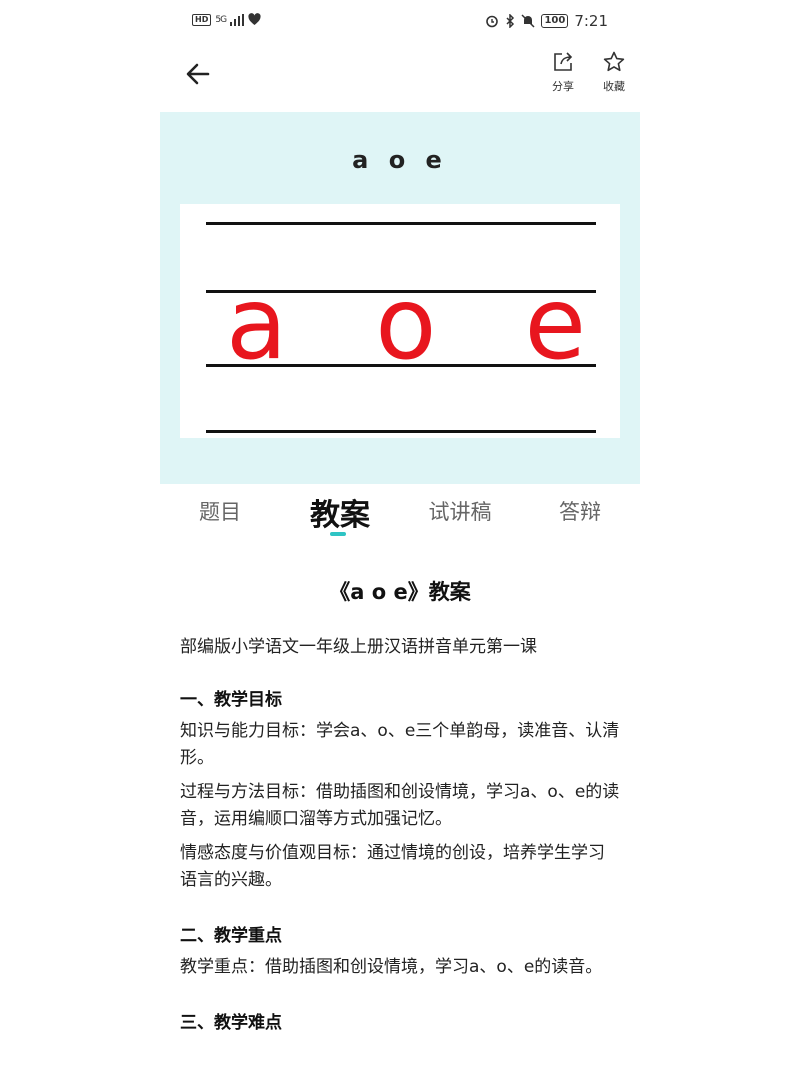 This screenshot has height=1067, width=800. What do you see at coordinates (563, 61) in the screenshot?
I see `share-icon` at bounding box center [563, 61].